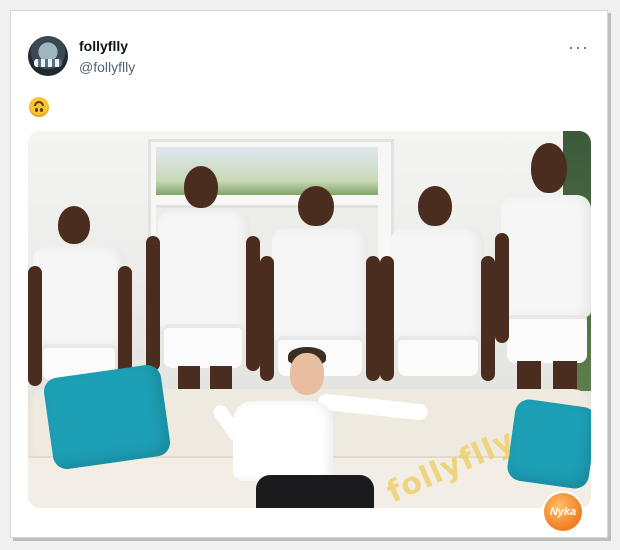  I want to click on more-options-button: ···, so click(578, 47).